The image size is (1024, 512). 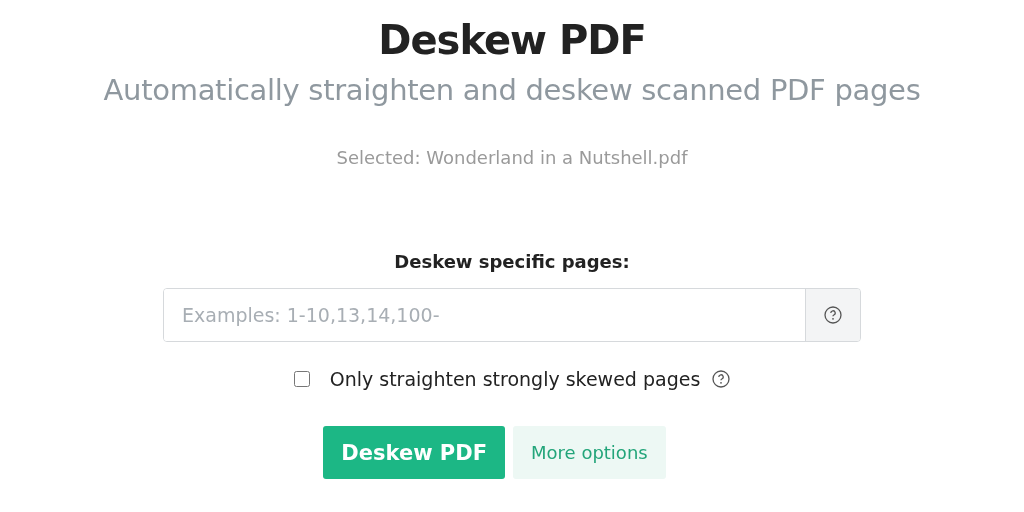 I want to click on more-options-button: More options, so click(x=589, y=452).